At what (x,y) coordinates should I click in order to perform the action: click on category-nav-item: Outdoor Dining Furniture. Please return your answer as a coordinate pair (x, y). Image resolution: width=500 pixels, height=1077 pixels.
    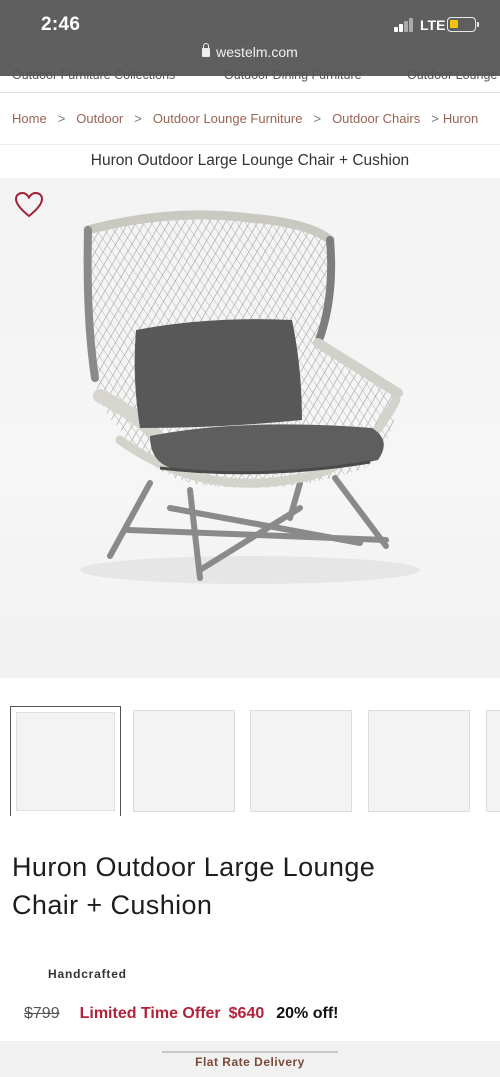
    Looking at the image, I should click on (293, 75).